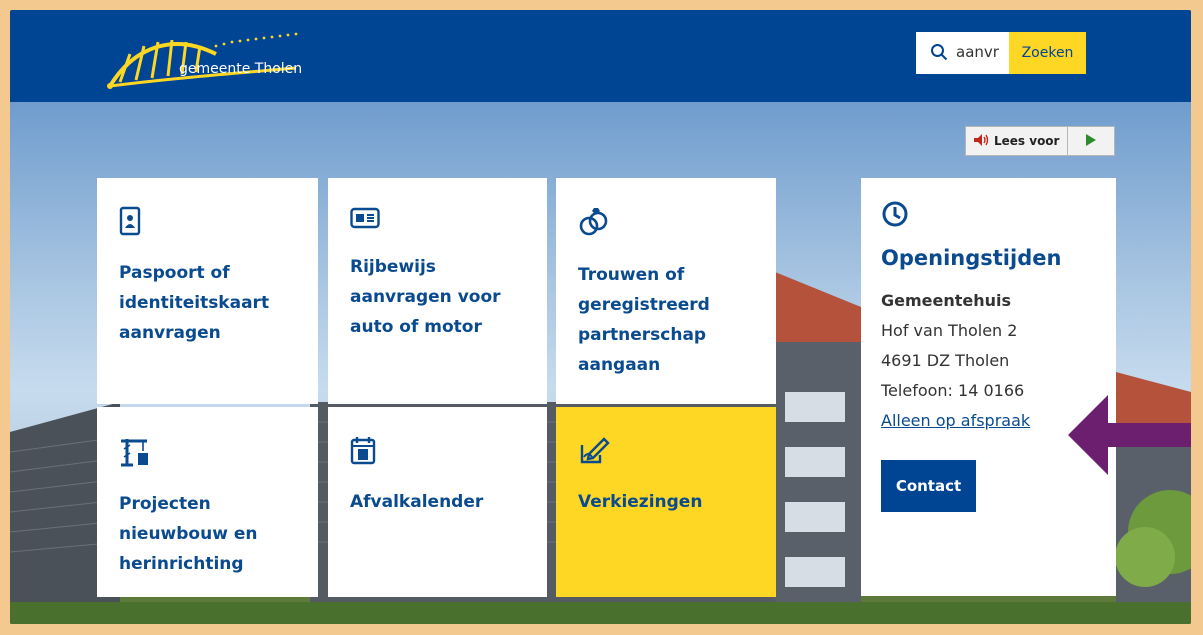 This screenshot has height=635, width=1203. What do you see at coordinates (208, 223) in the screenshot?
I see `passport-icon` at bounding box center [208, 223].